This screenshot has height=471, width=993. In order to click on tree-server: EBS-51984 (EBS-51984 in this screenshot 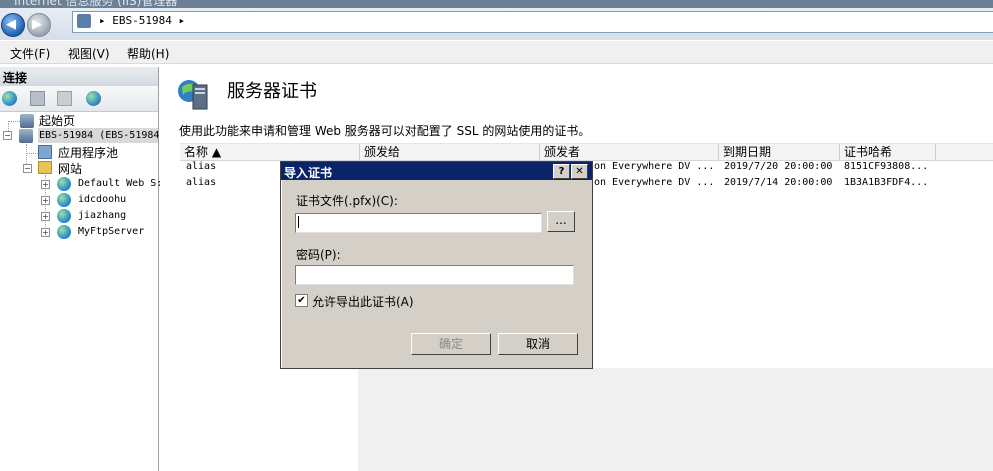, I will do `click(99, 135)`.